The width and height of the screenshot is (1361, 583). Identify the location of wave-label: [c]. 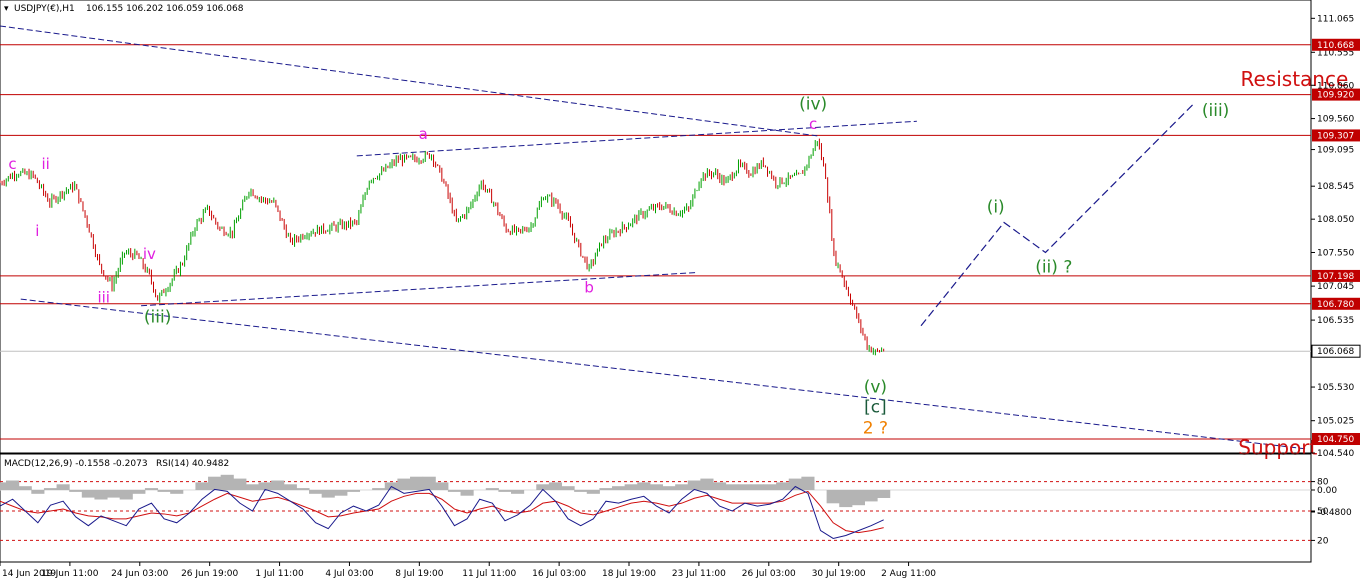
(875, 407).